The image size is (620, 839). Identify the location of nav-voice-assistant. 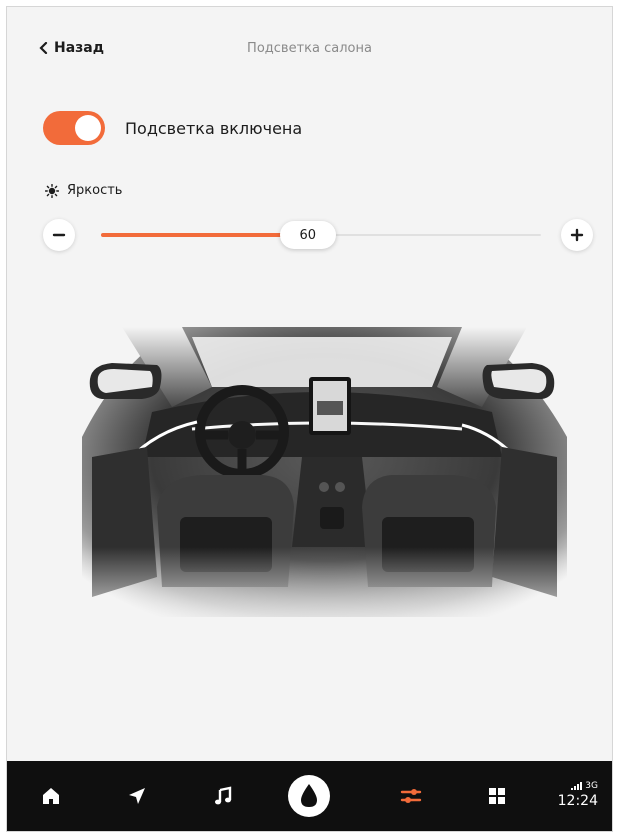
(309, 796).